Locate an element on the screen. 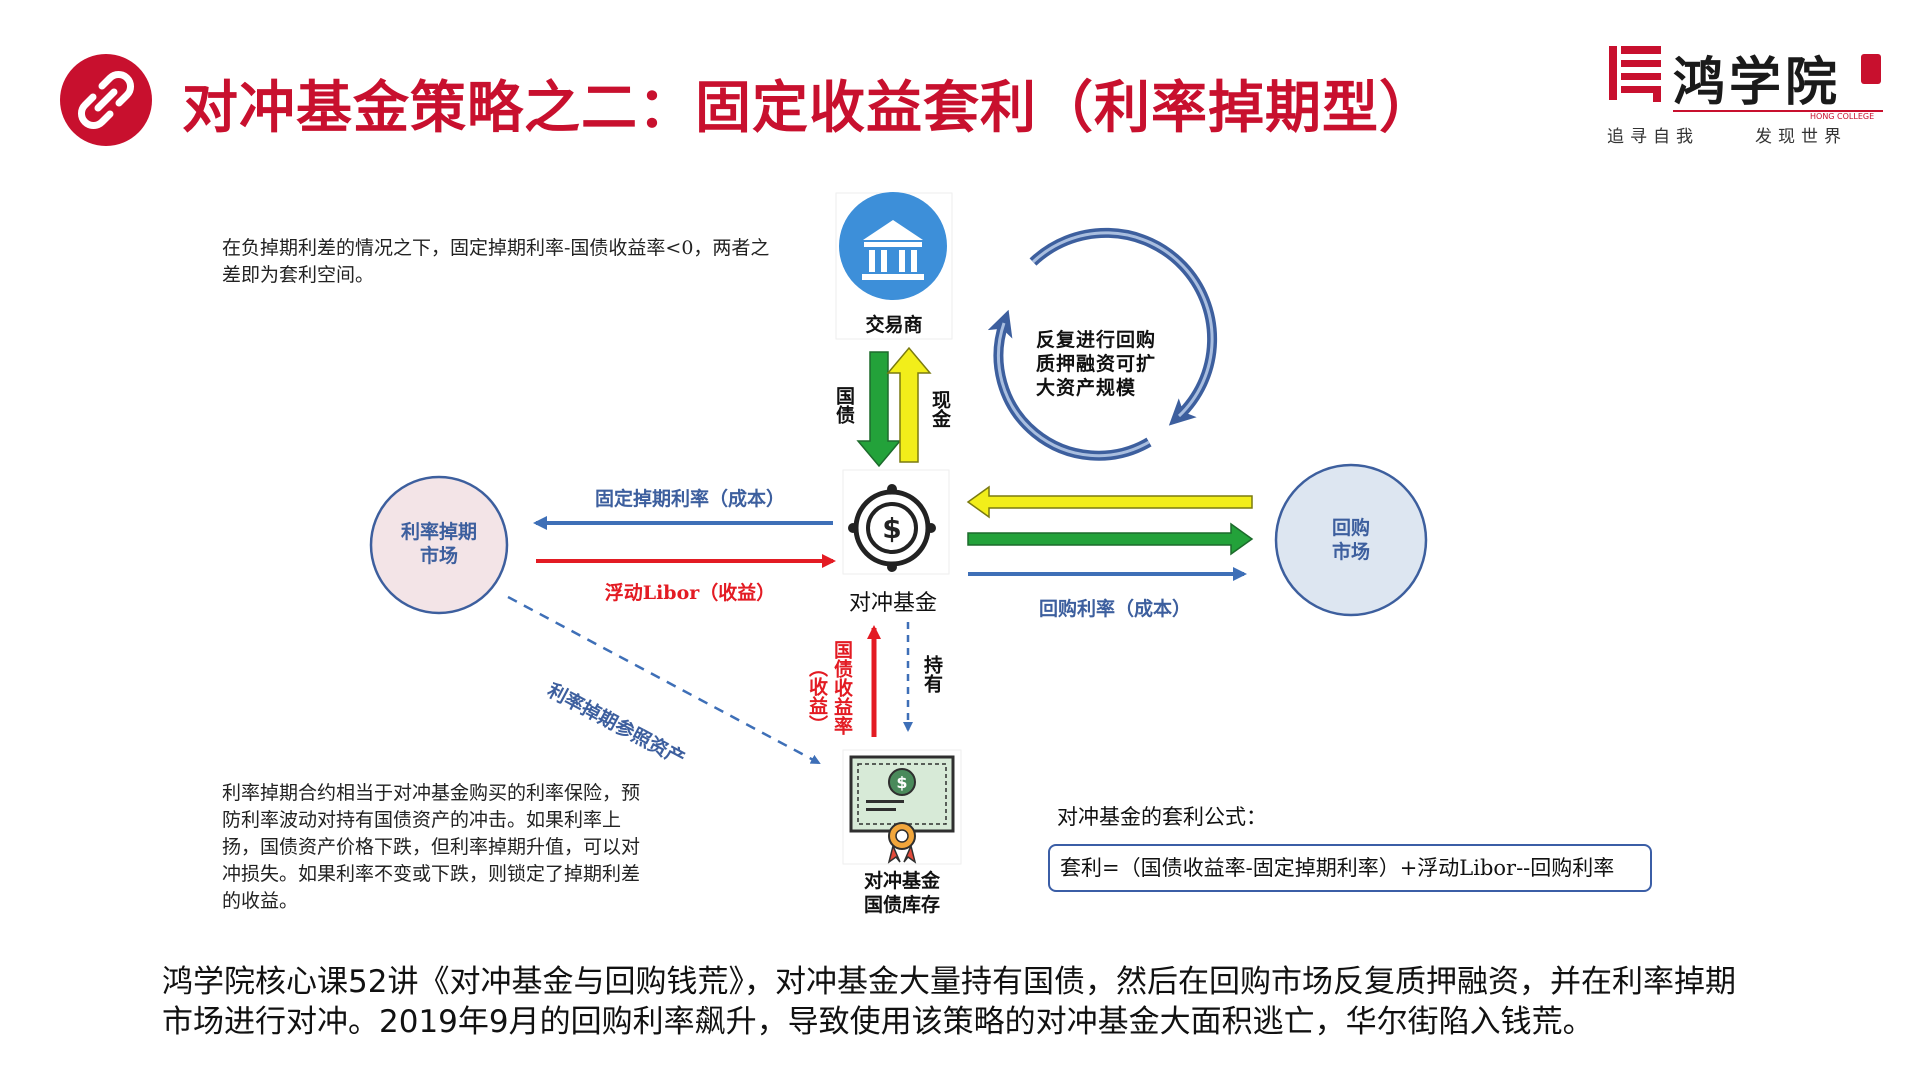 This screenshot has width=1920, height=1080. hedge-fund-dollar-icon: $ is located at coordinates (896, 522).